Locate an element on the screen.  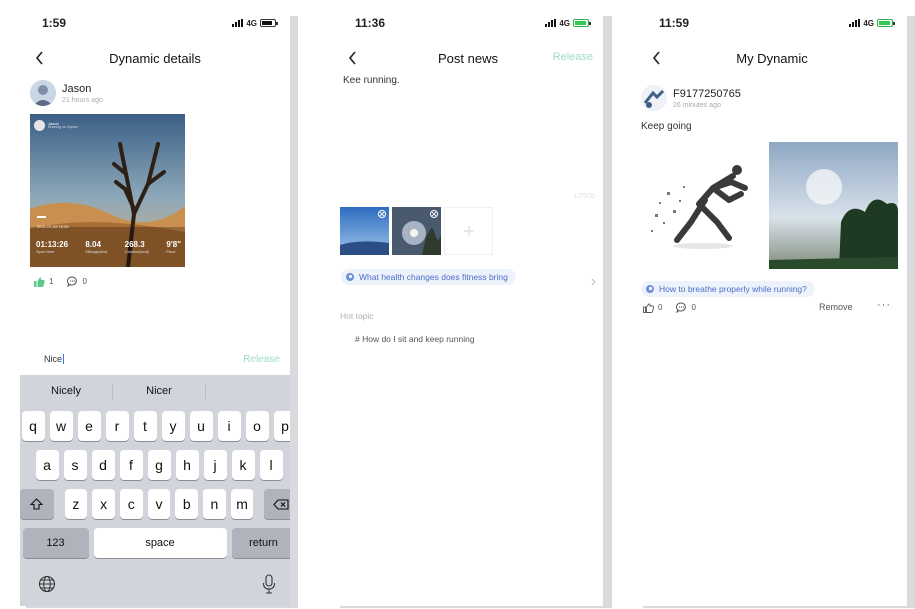
key: x is located at coordinates (103, 504).